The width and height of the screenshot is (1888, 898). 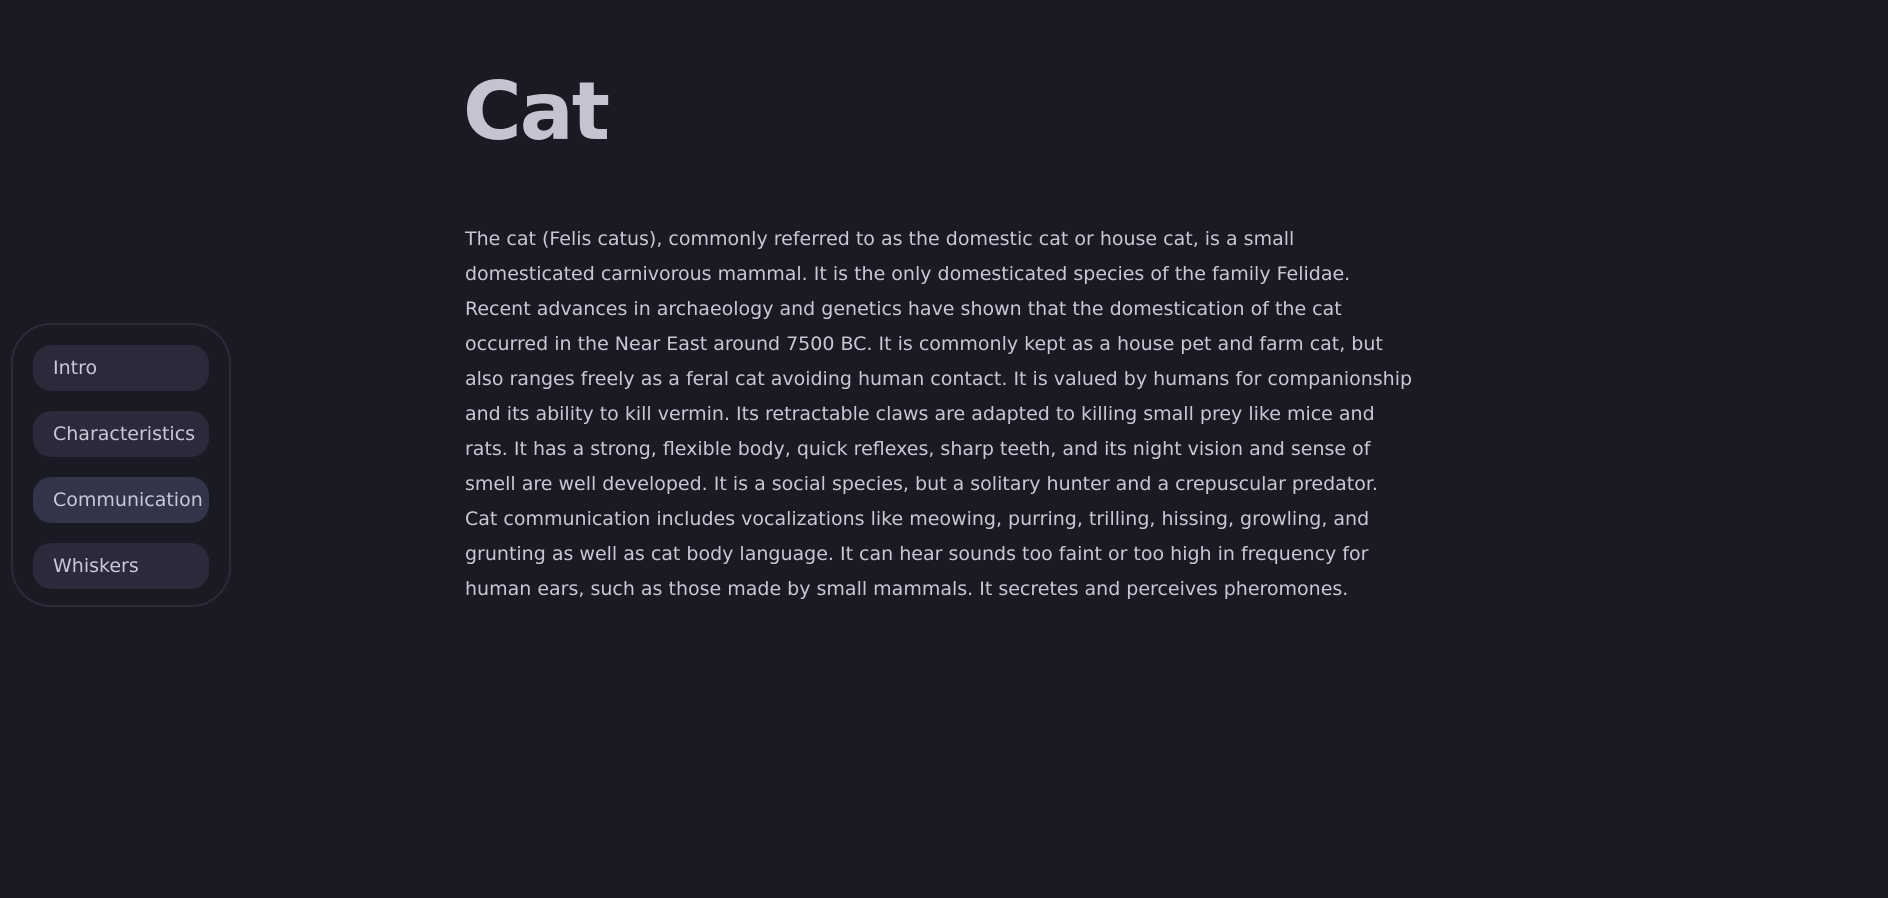 I want to click on nav-item-characteristics: Characteristics, so click(x=121, y=434).